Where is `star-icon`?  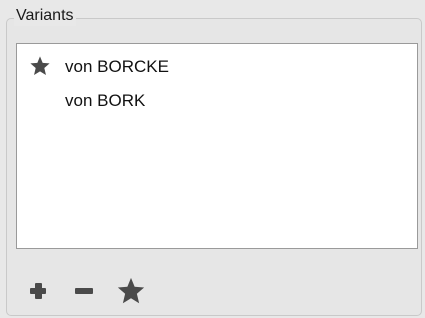 star-icon is located at coordinates (131, 290).